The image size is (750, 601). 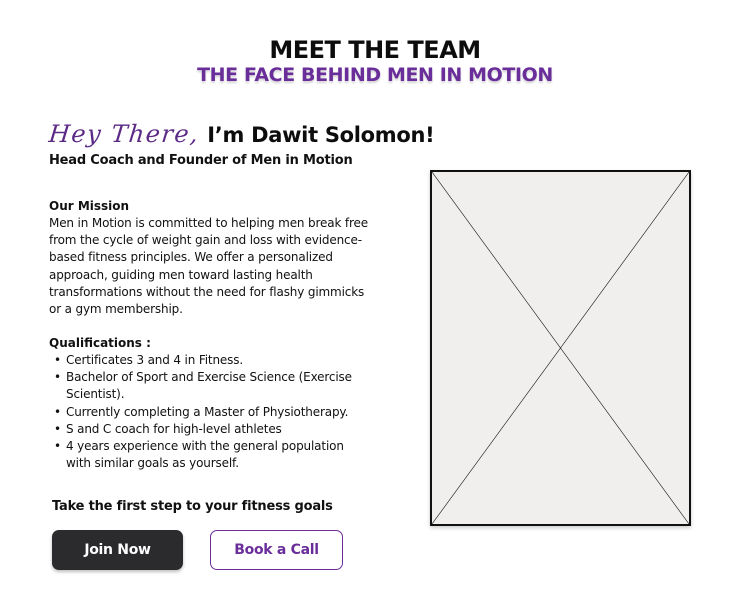 What do you see at coordinates (124, 134) in the screenshot?
I see `greeting-text: Hey There,` at bounding box center [124, 134].